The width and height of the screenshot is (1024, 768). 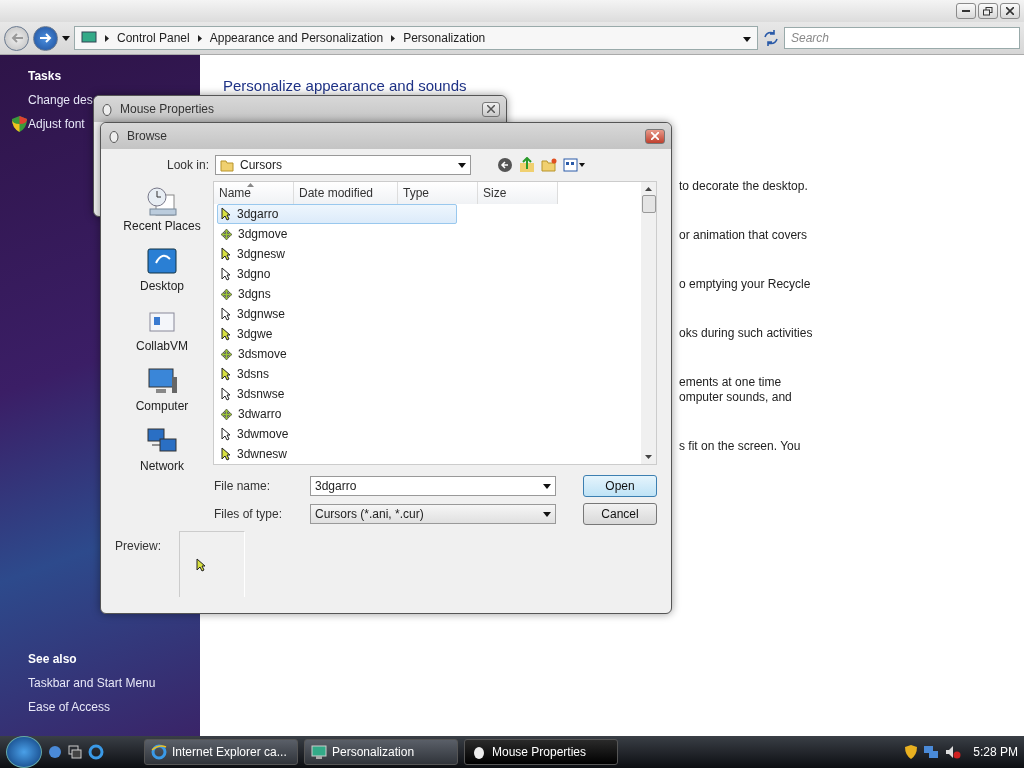 What do you see at coordinates (337, 374) in the screenshot?
I see `file-item: 3dsns` at bounding box center [337, 374].